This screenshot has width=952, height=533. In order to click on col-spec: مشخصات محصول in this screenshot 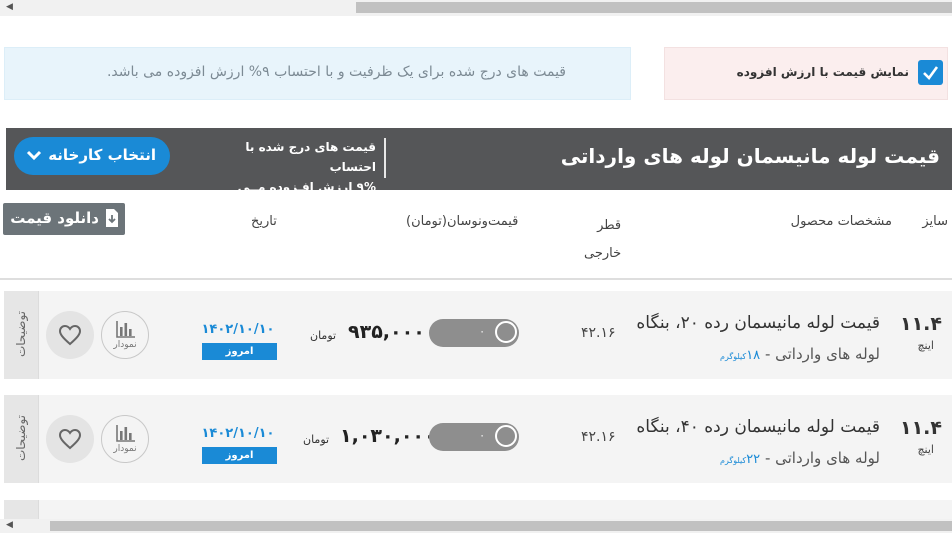, I will do `click(841, 221)`.